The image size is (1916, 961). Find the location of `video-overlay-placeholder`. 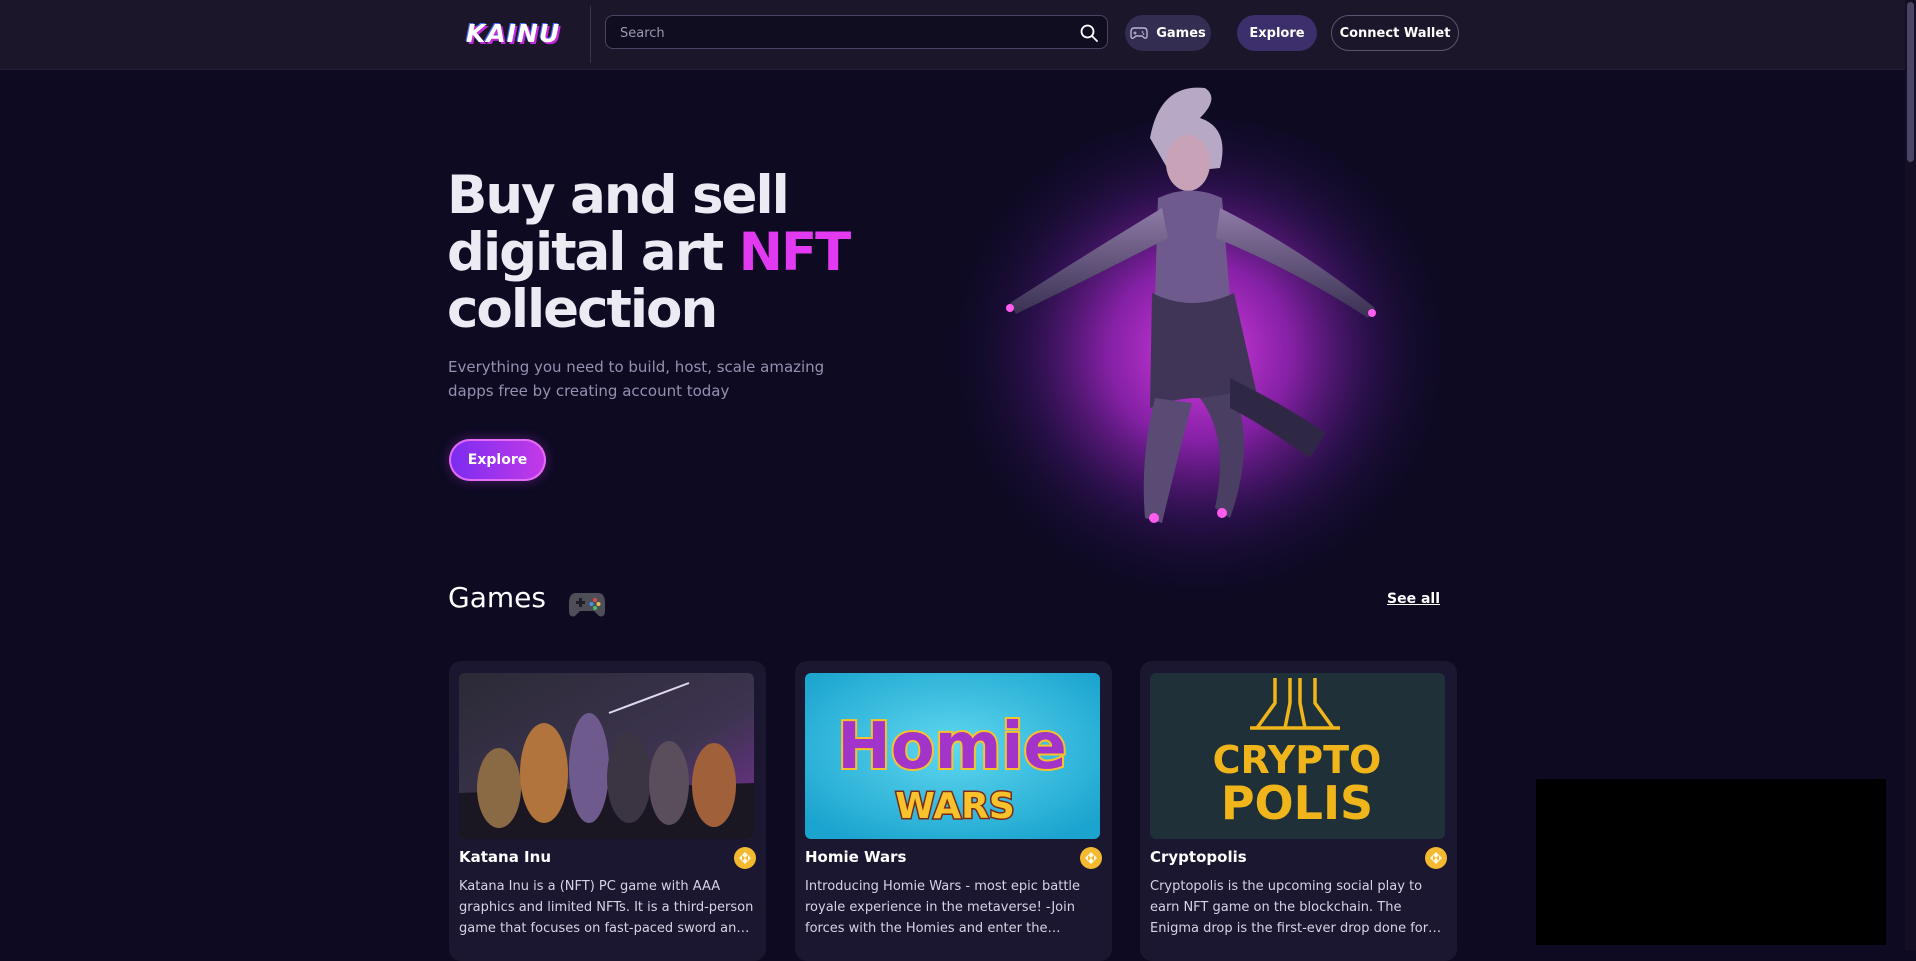

video-overlay-placeholder is located at coordinates (1711, 862).